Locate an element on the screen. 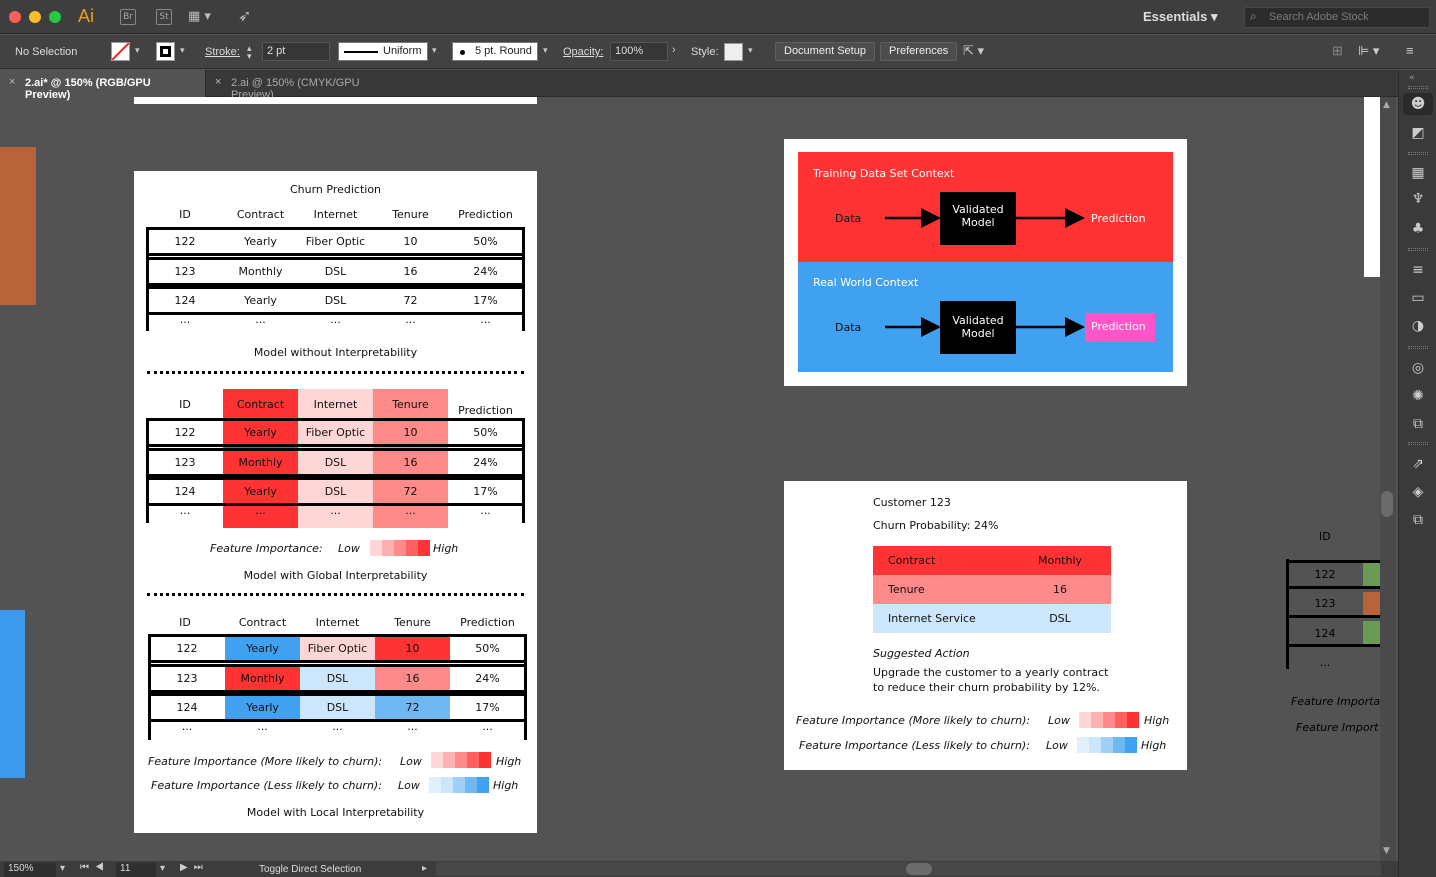 This screenshot has width=1436, height=877. header-contract: Contract is located at coordinates (260, 214).